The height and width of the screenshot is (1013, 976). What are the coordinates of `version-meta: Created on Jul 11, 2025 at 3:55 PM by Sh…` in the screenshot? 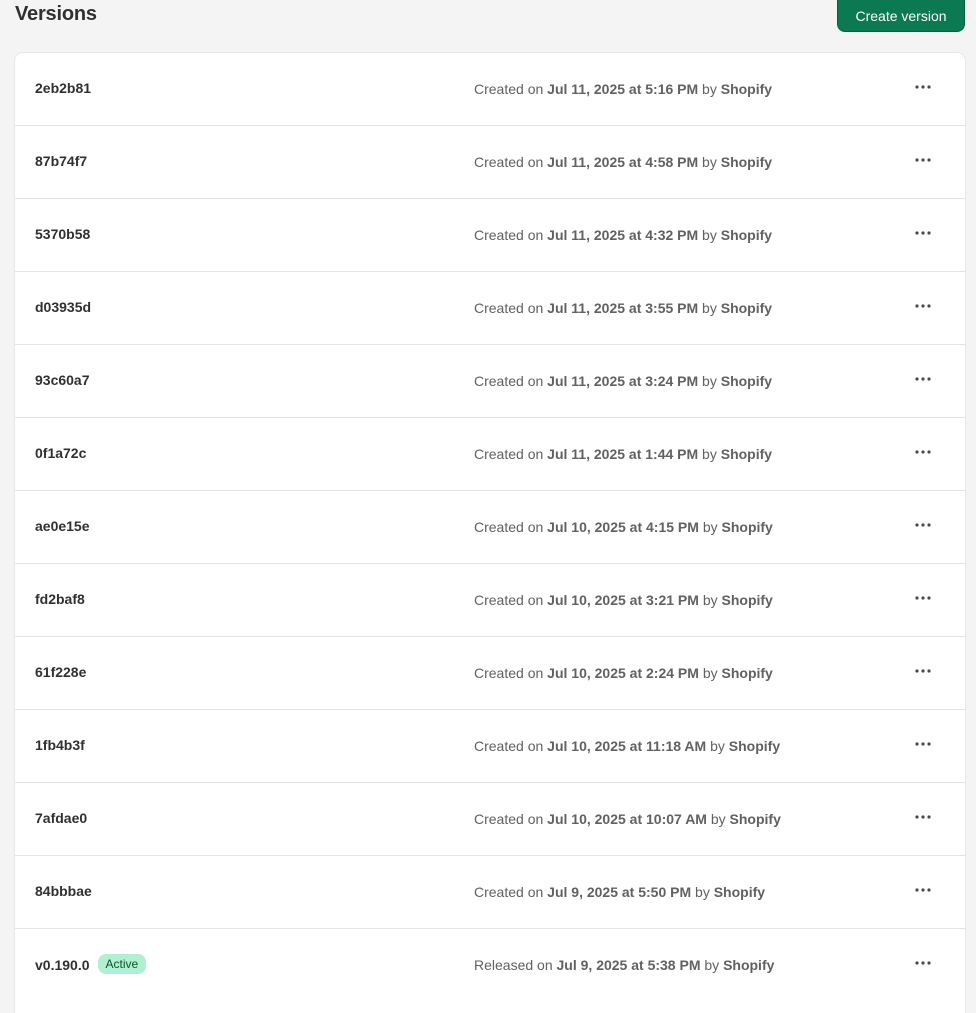 It's located at (623, 308).